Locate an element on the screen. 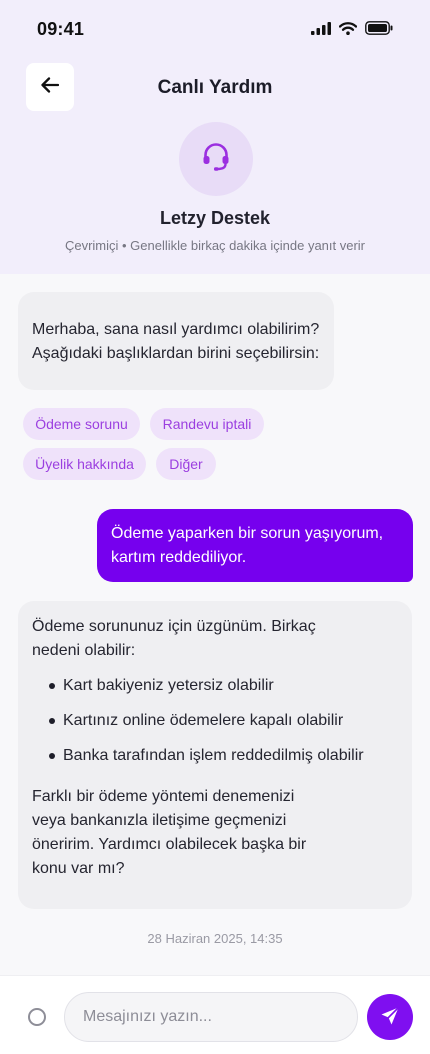 The width and height of the screenshot is (430, 1054). reason-item: Kart bakiyeniz yetersiz olabilir is located at coordinates (215, 691).